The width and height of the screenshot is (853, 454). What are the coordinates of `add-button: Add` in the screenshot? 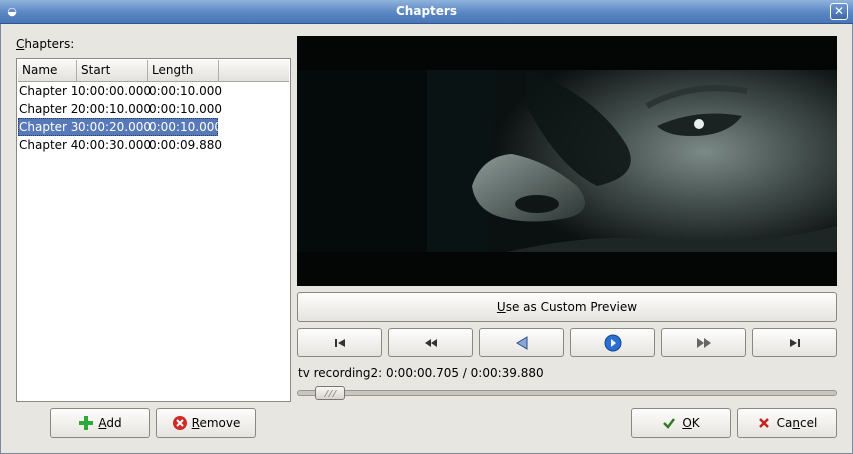 It's located at (100, 423).